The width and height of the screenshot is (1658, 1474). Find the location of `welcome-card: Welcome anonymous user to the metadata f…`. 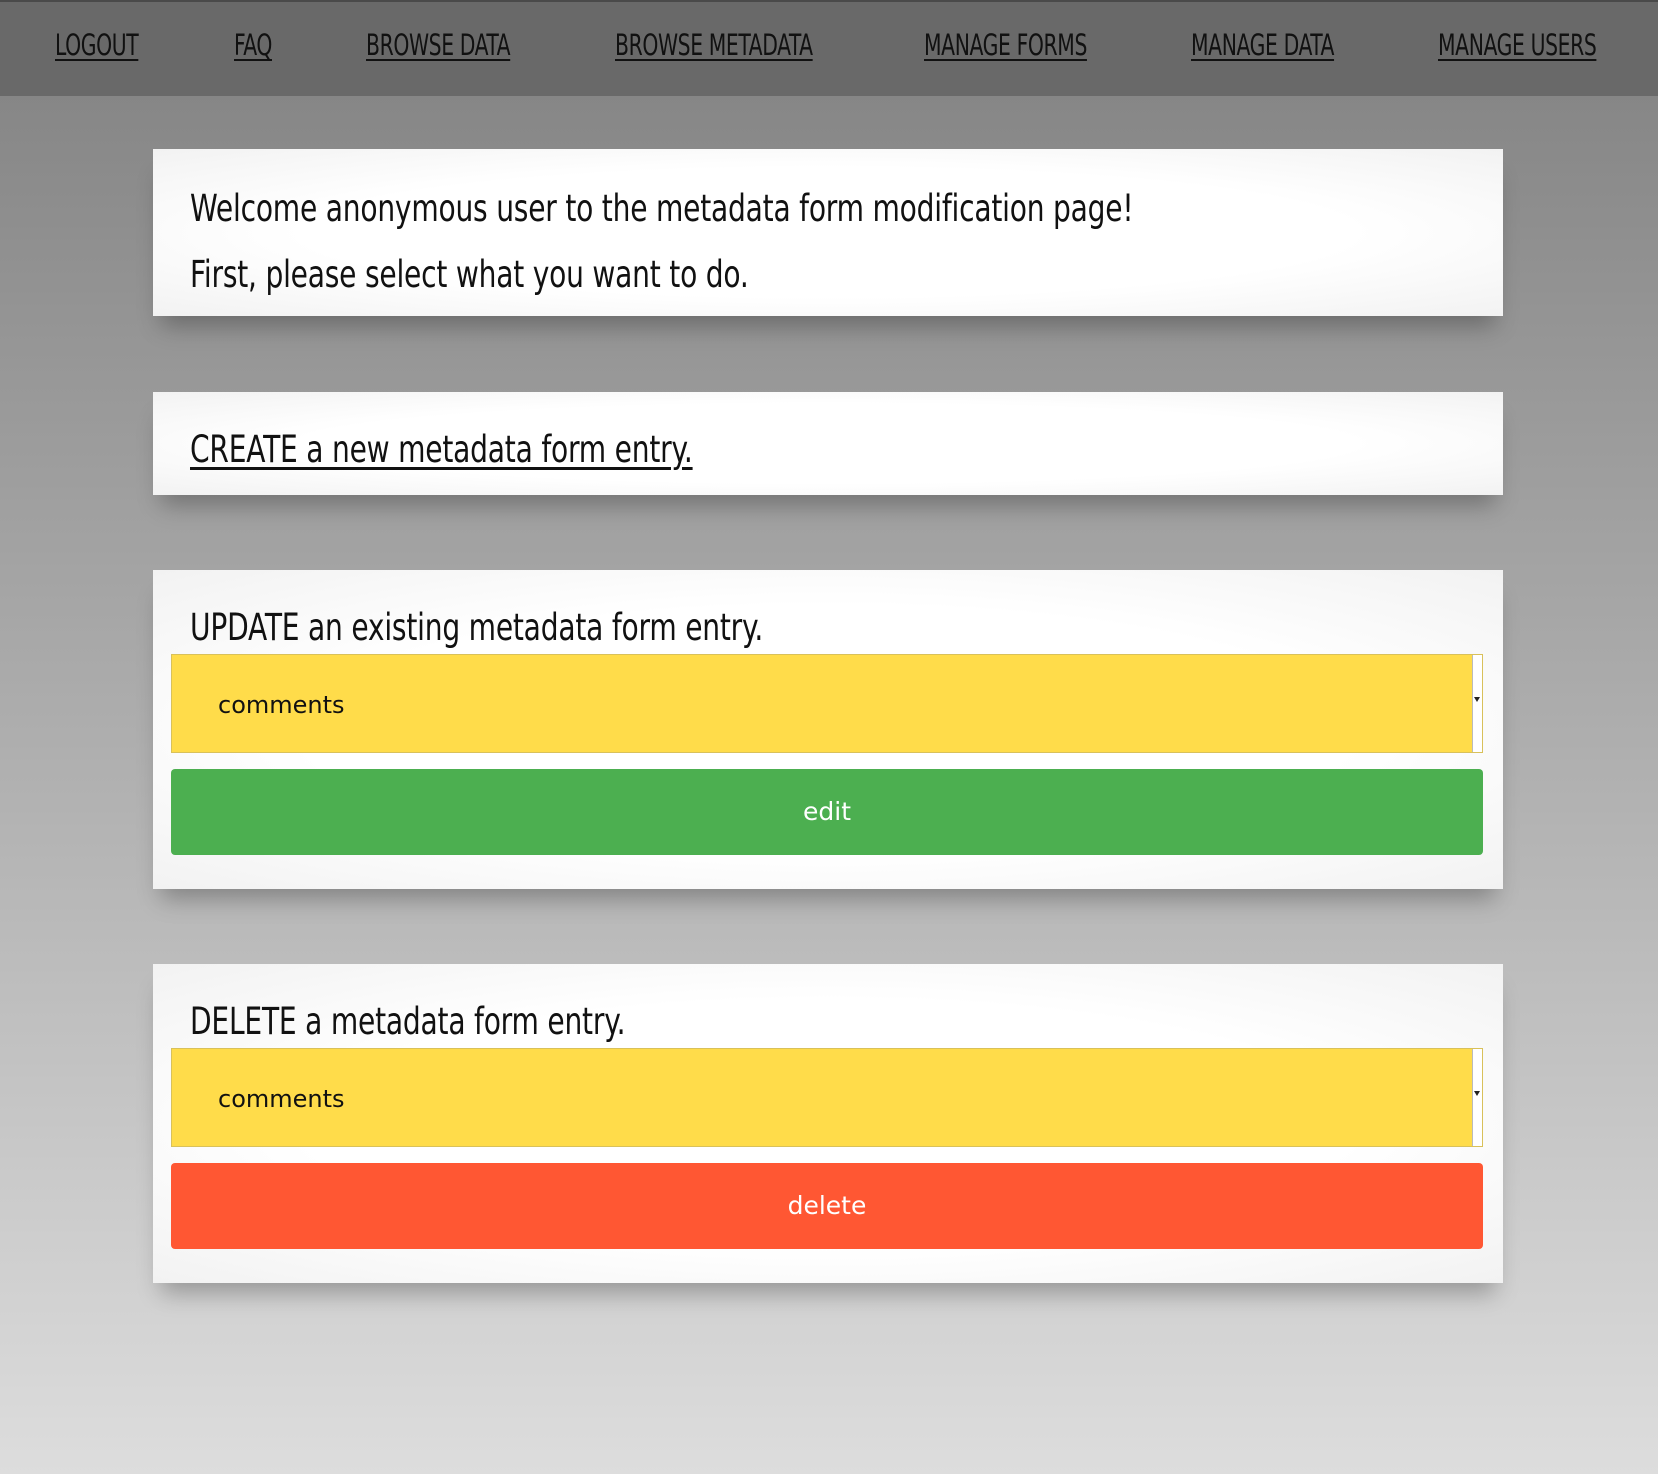

welcome-card: Welcome anonymous user to the metadata f… is located at coordinates (828, 232).